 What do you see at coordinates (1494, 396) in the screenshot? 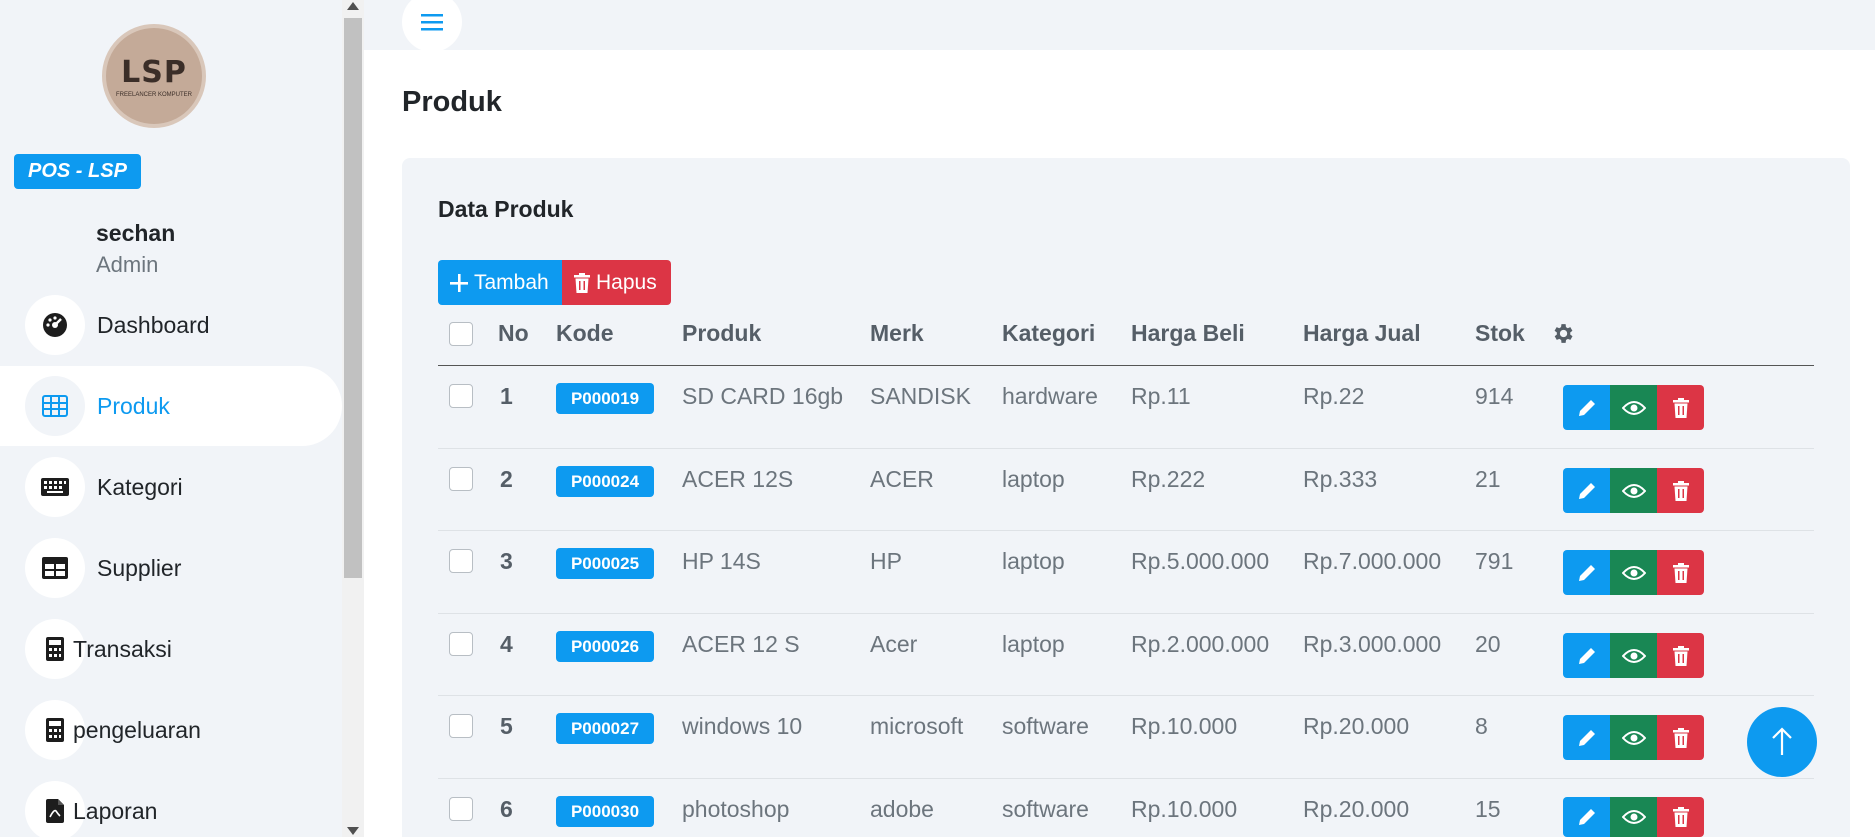
I see `stock: 914` at bounding box center [1494, 396].